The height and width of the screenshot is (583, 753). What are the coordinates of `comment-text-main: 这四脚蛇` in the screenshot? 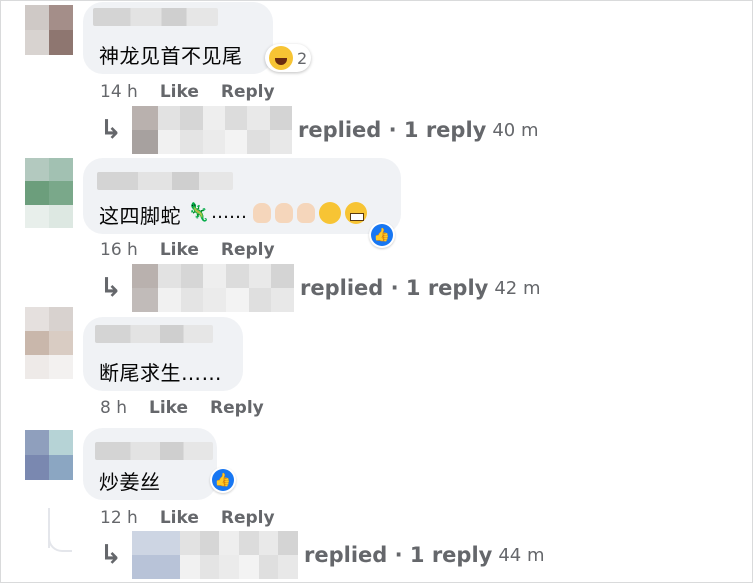 It's located at (140, 216).